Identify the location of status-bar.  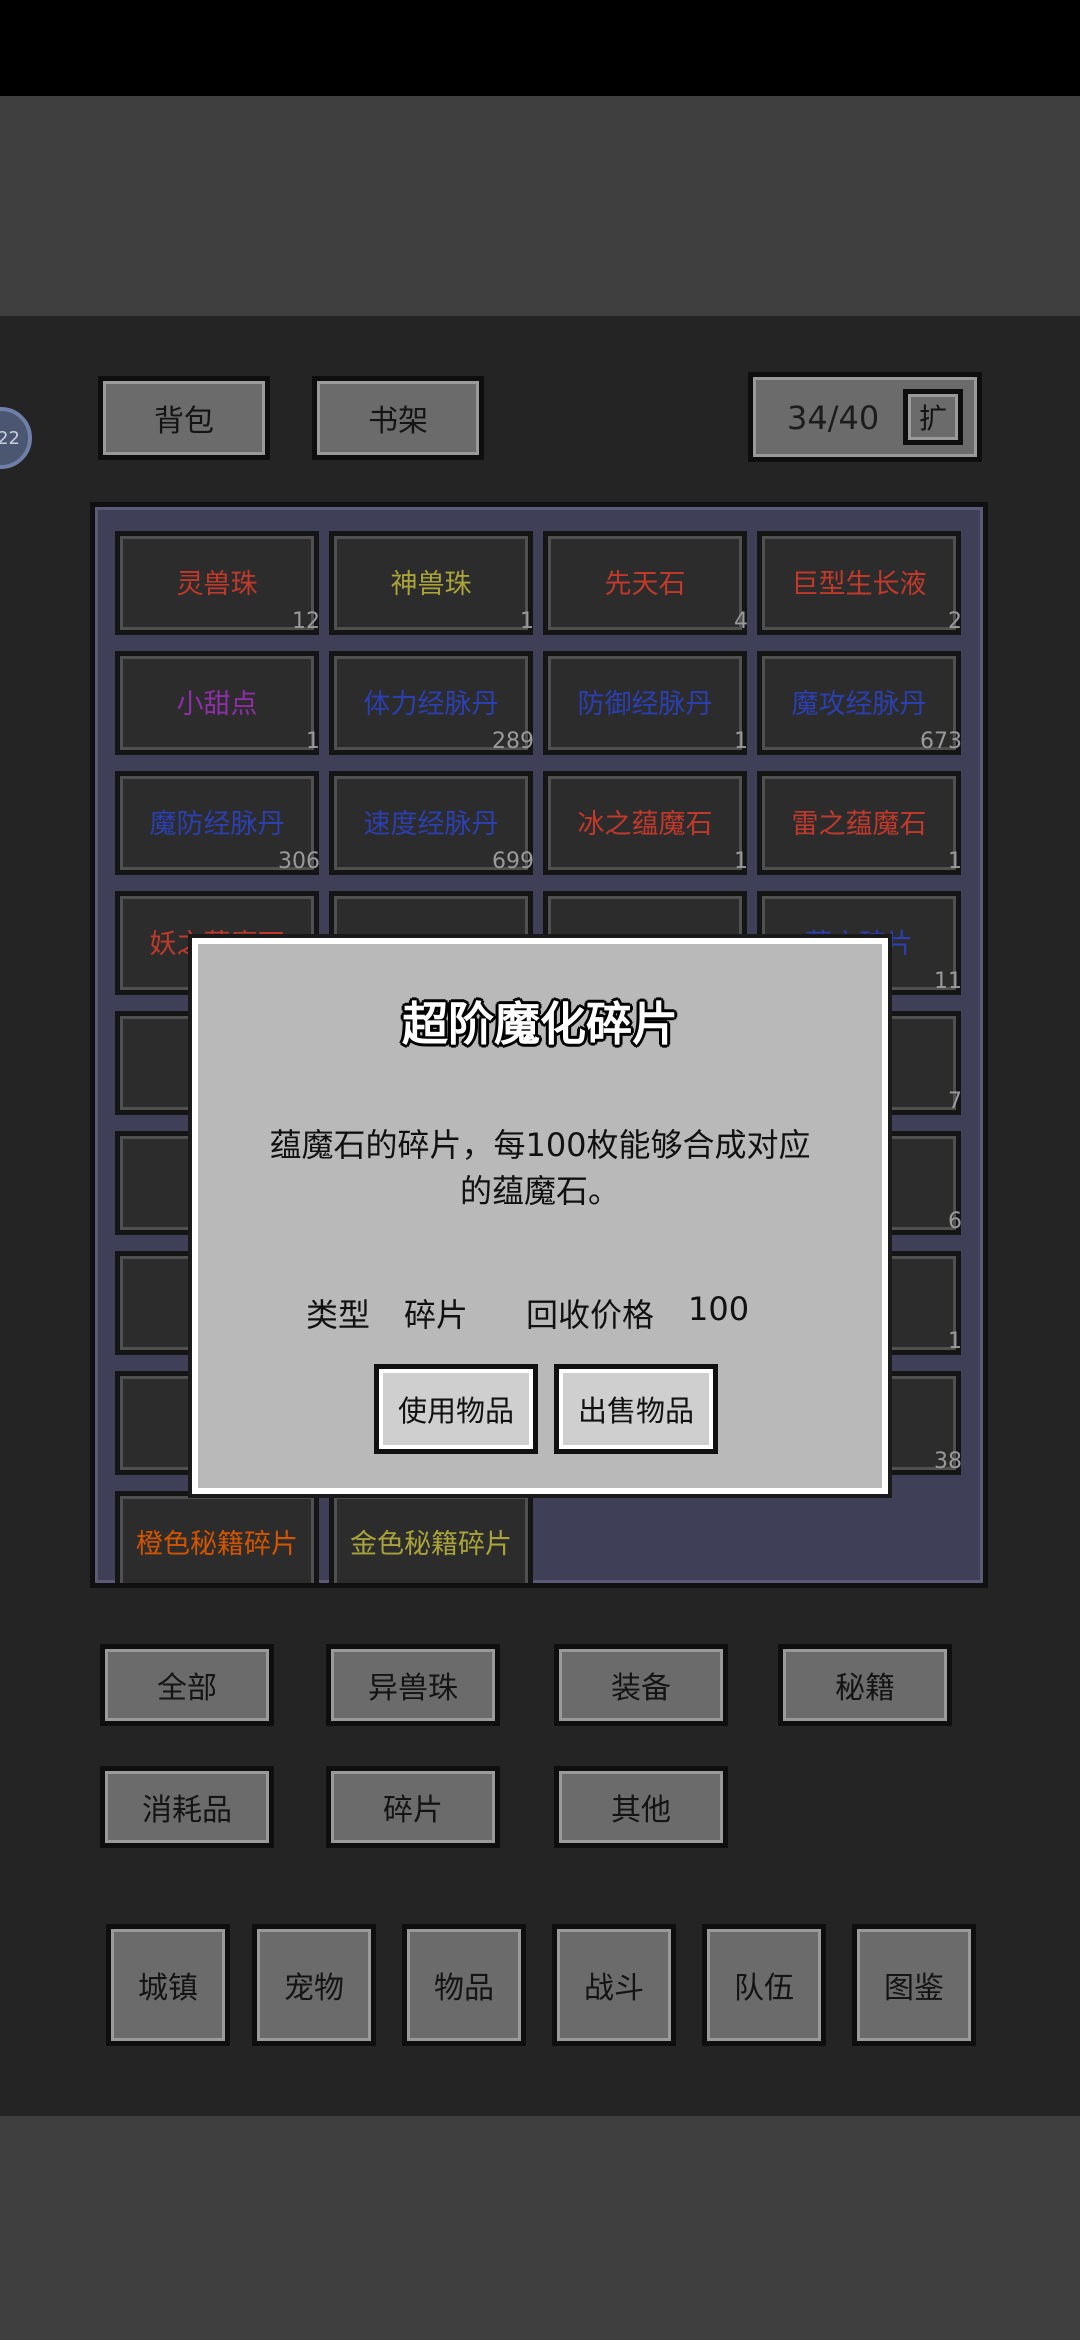
(540, 48).